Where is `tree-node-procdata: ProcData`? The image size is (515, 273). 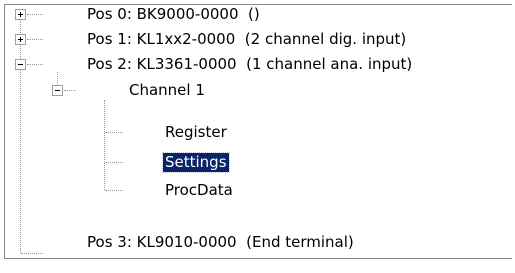 tree-node-procdata: ProcData is located at coordinates (199, 190).